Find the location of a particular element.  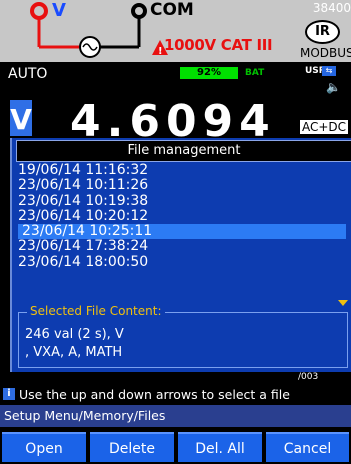

content-line: 246 val (2 s), V is located at coordinates (74, 334).